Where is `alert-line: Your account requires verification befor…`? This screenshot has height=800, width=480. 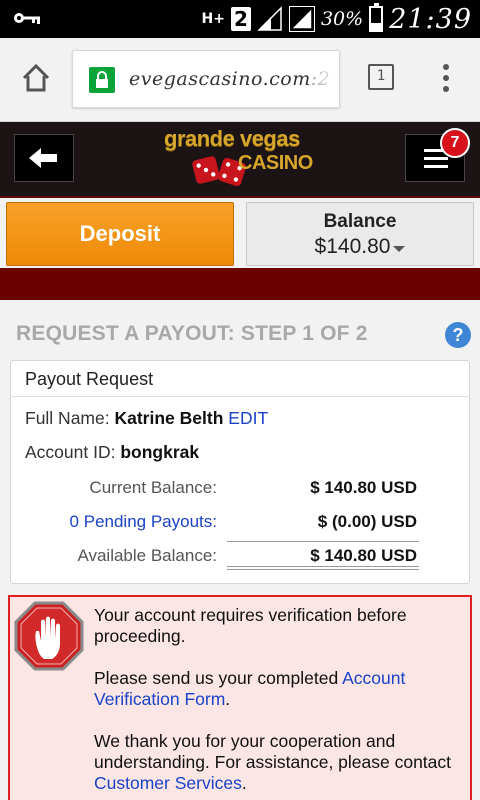 alert-line: Your account requires verification befor… is located at coordinates (250, 625).